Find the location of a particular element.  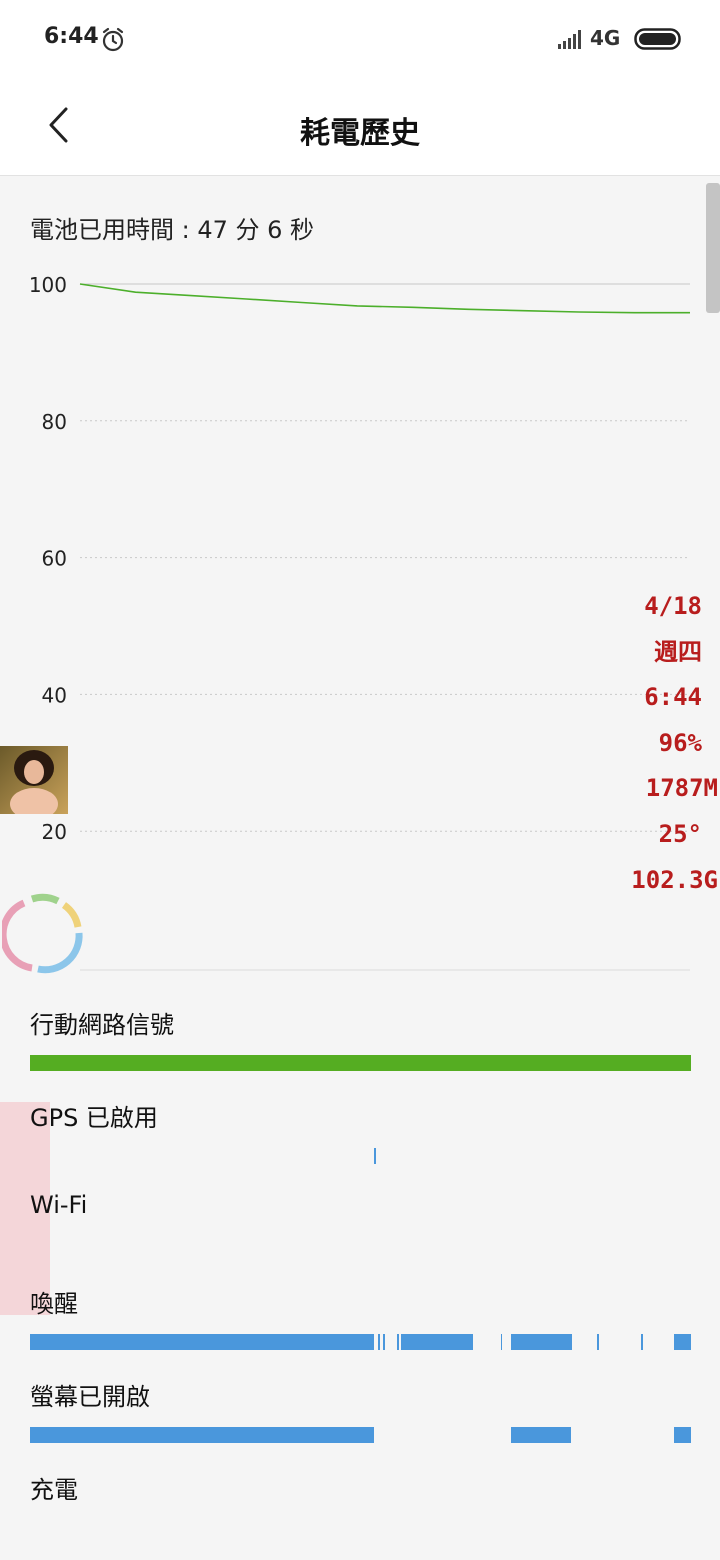

activity-row-label: 行動網路信號 is located at coordinates (102, 1025).